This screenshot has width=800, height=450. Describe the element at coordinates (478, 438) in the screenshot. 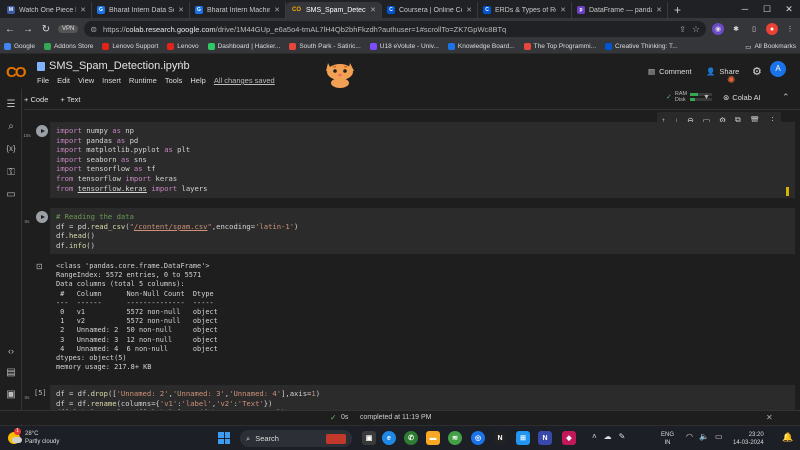

I see `chrome-icon: ◎` at that location.